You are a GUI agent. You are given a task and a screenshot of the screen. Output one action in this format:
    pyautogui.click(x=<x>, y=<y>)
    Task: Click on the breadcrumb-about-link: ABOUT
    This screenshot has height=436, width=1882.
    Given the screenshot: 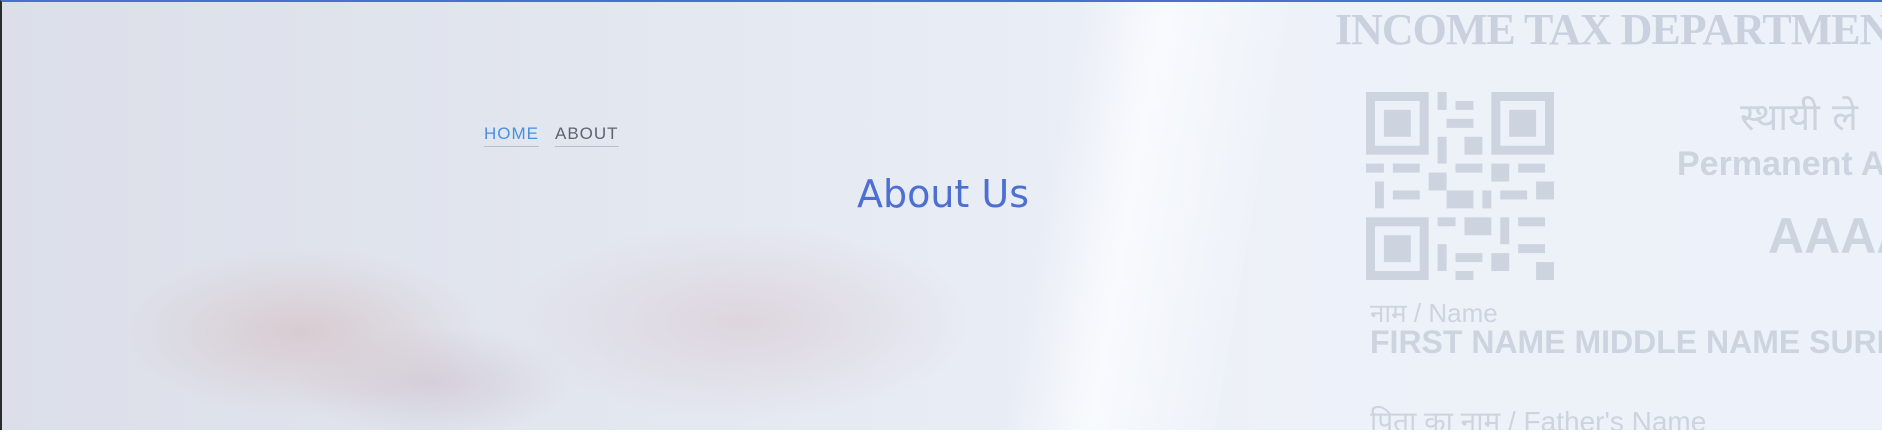 What is the action you would take?
    pyautogui.click(x=587, y=135)
    